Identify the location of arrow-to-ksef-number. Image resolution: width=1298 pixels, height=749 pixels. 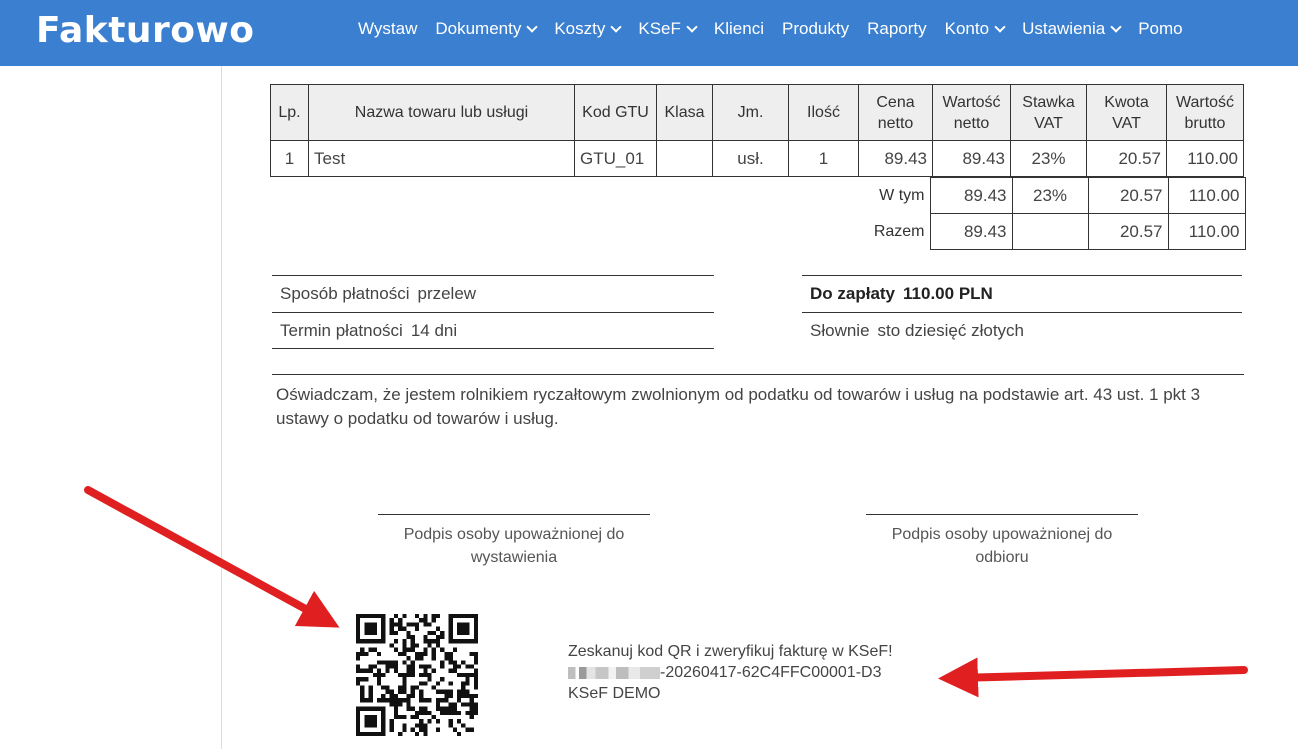
(1093, 677).